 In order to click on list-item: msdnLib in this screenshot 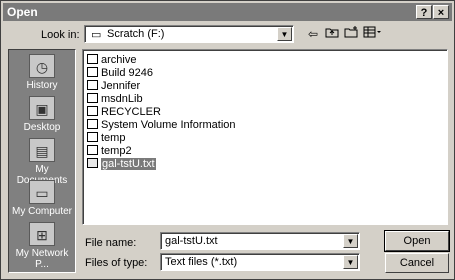, I will do `click(115, 99)`.